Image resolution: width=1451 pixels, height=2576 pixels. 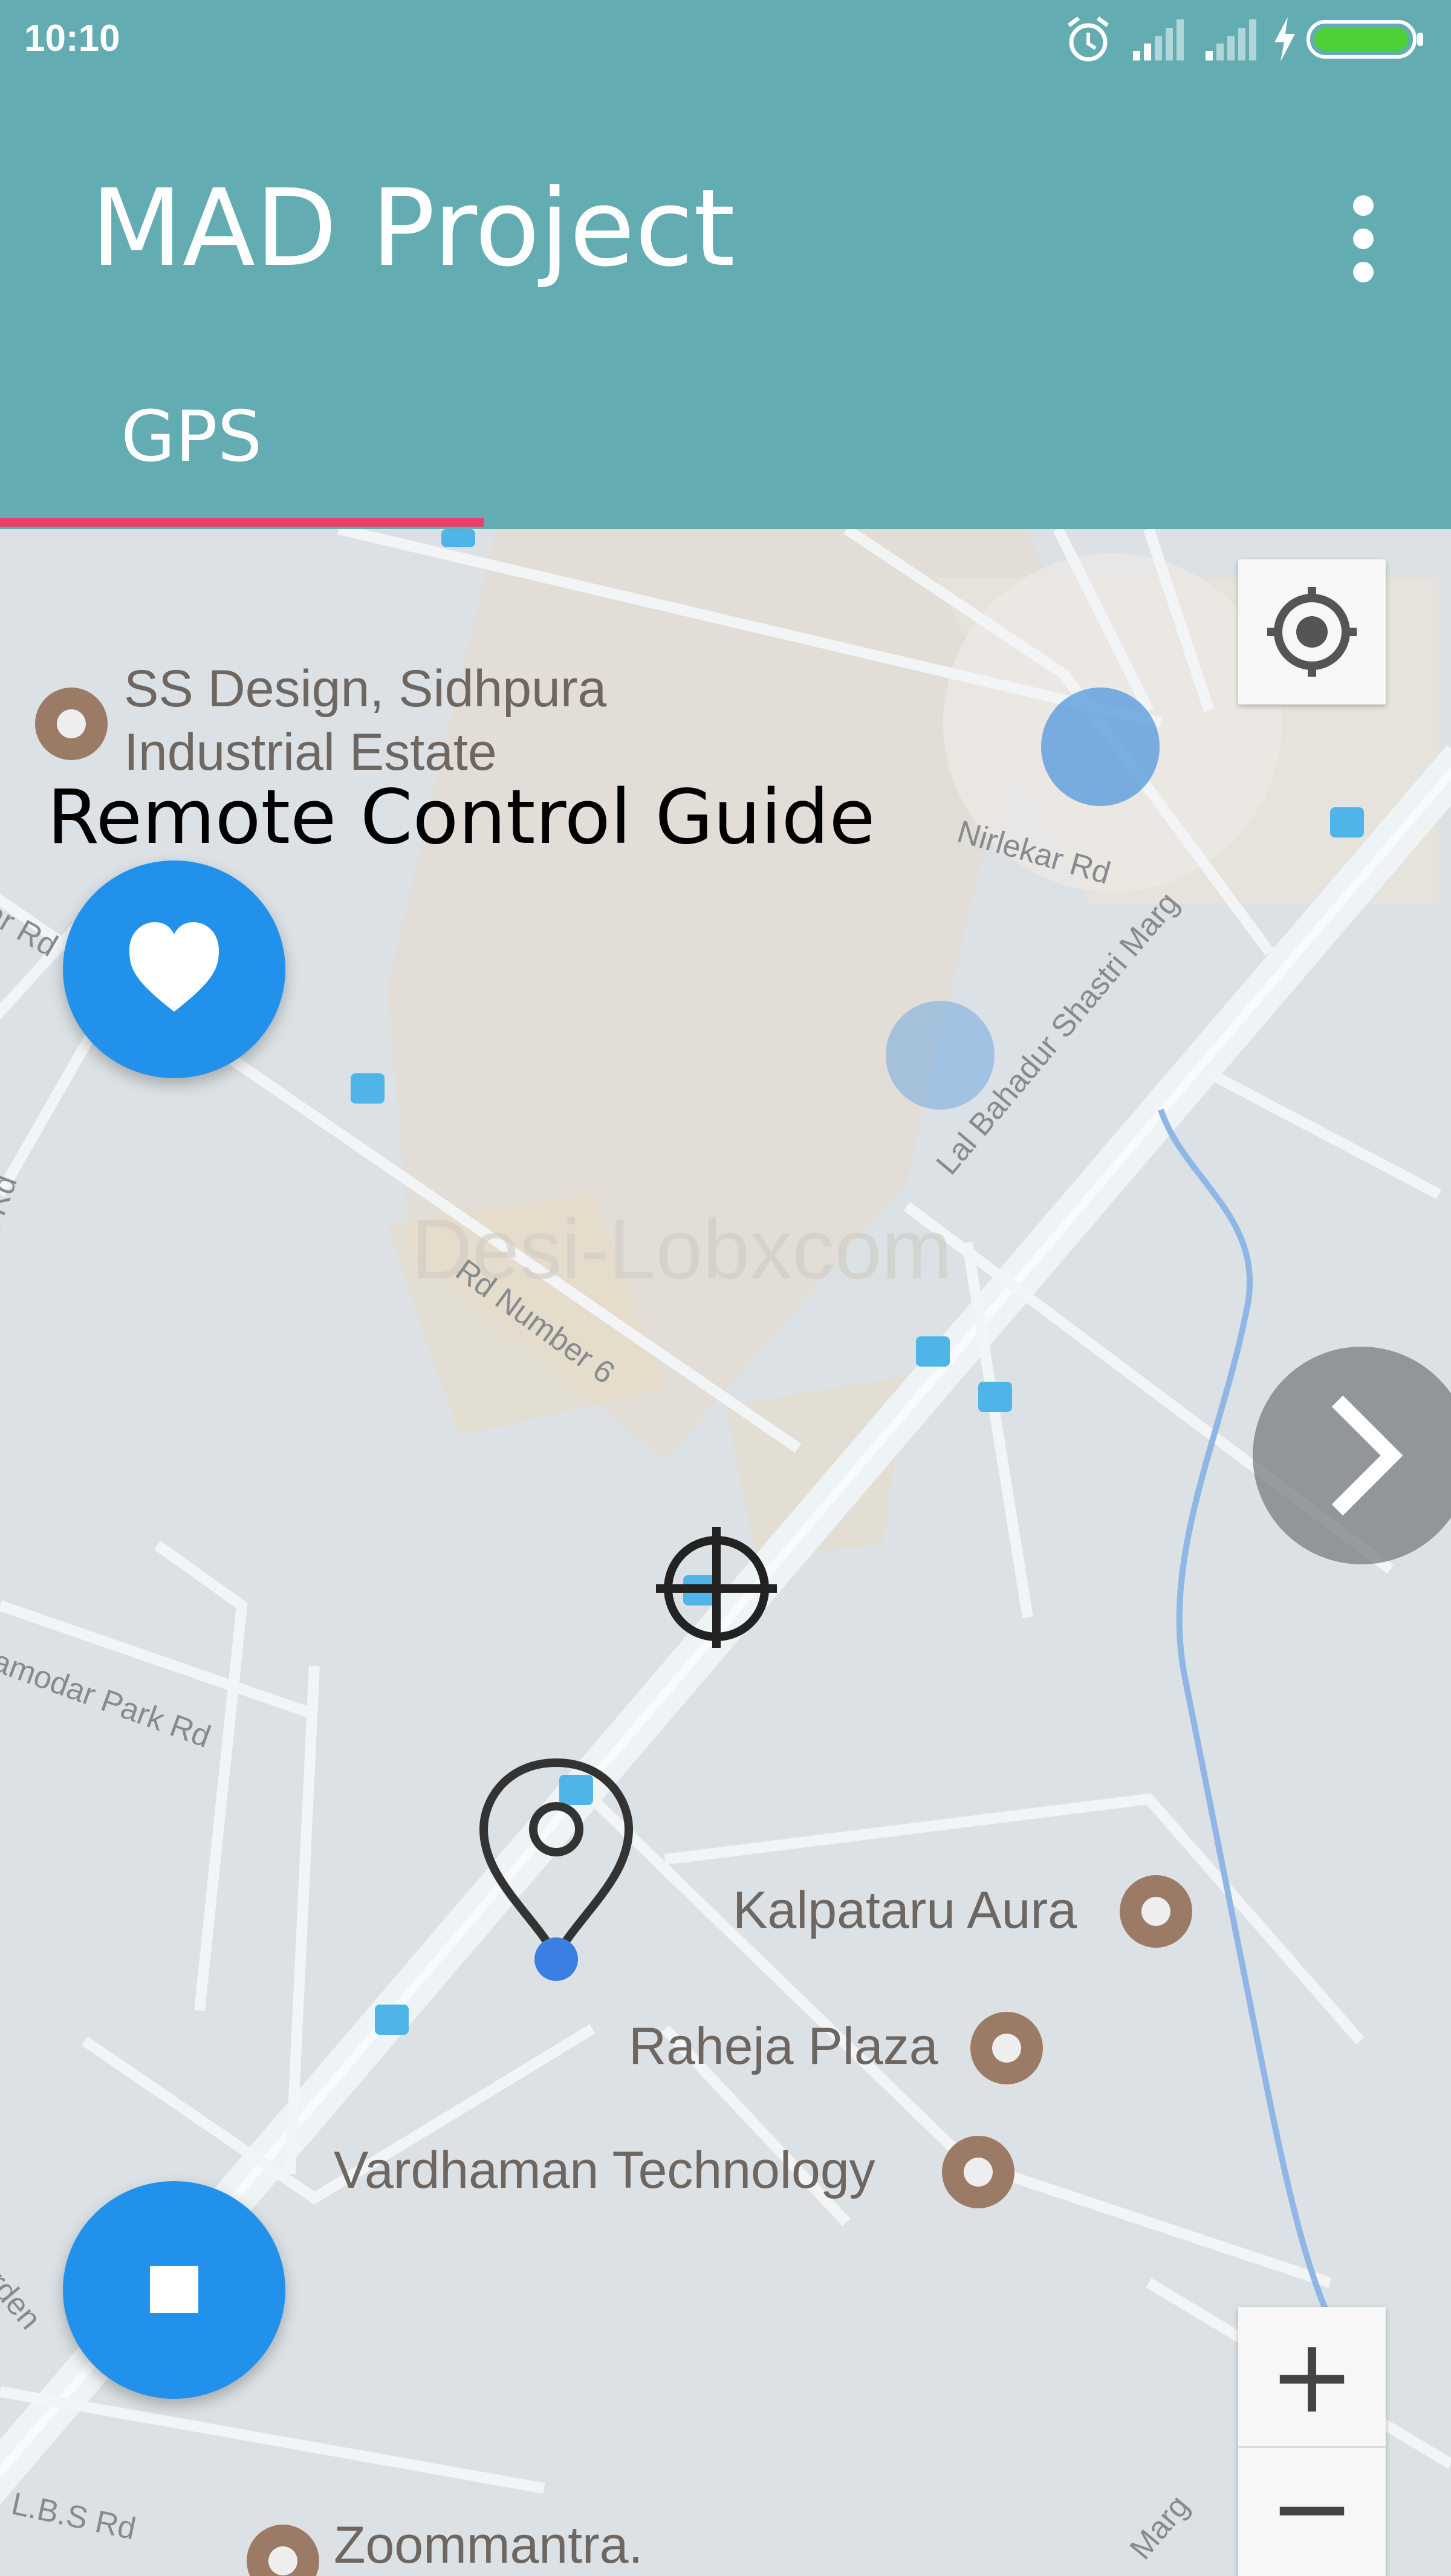 What do you see at coordinates (725, 39) in the screenshot?
I see `status-bar: 10:10` at bounding box center [725, 39].